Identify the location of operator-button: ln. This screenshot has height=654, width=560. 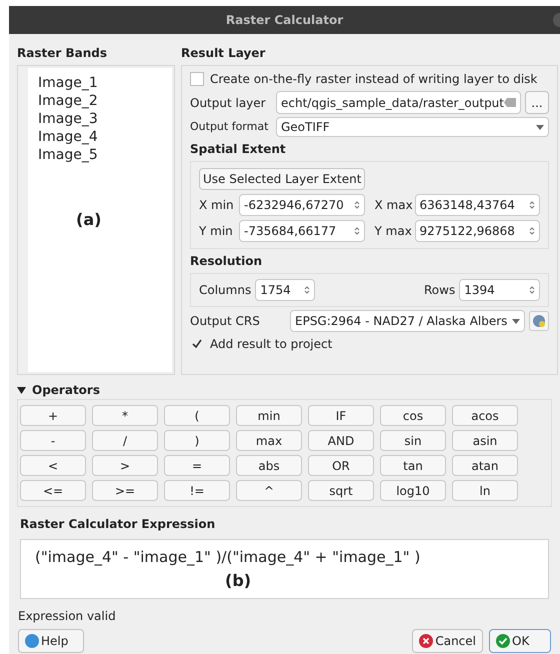
(485, 490).